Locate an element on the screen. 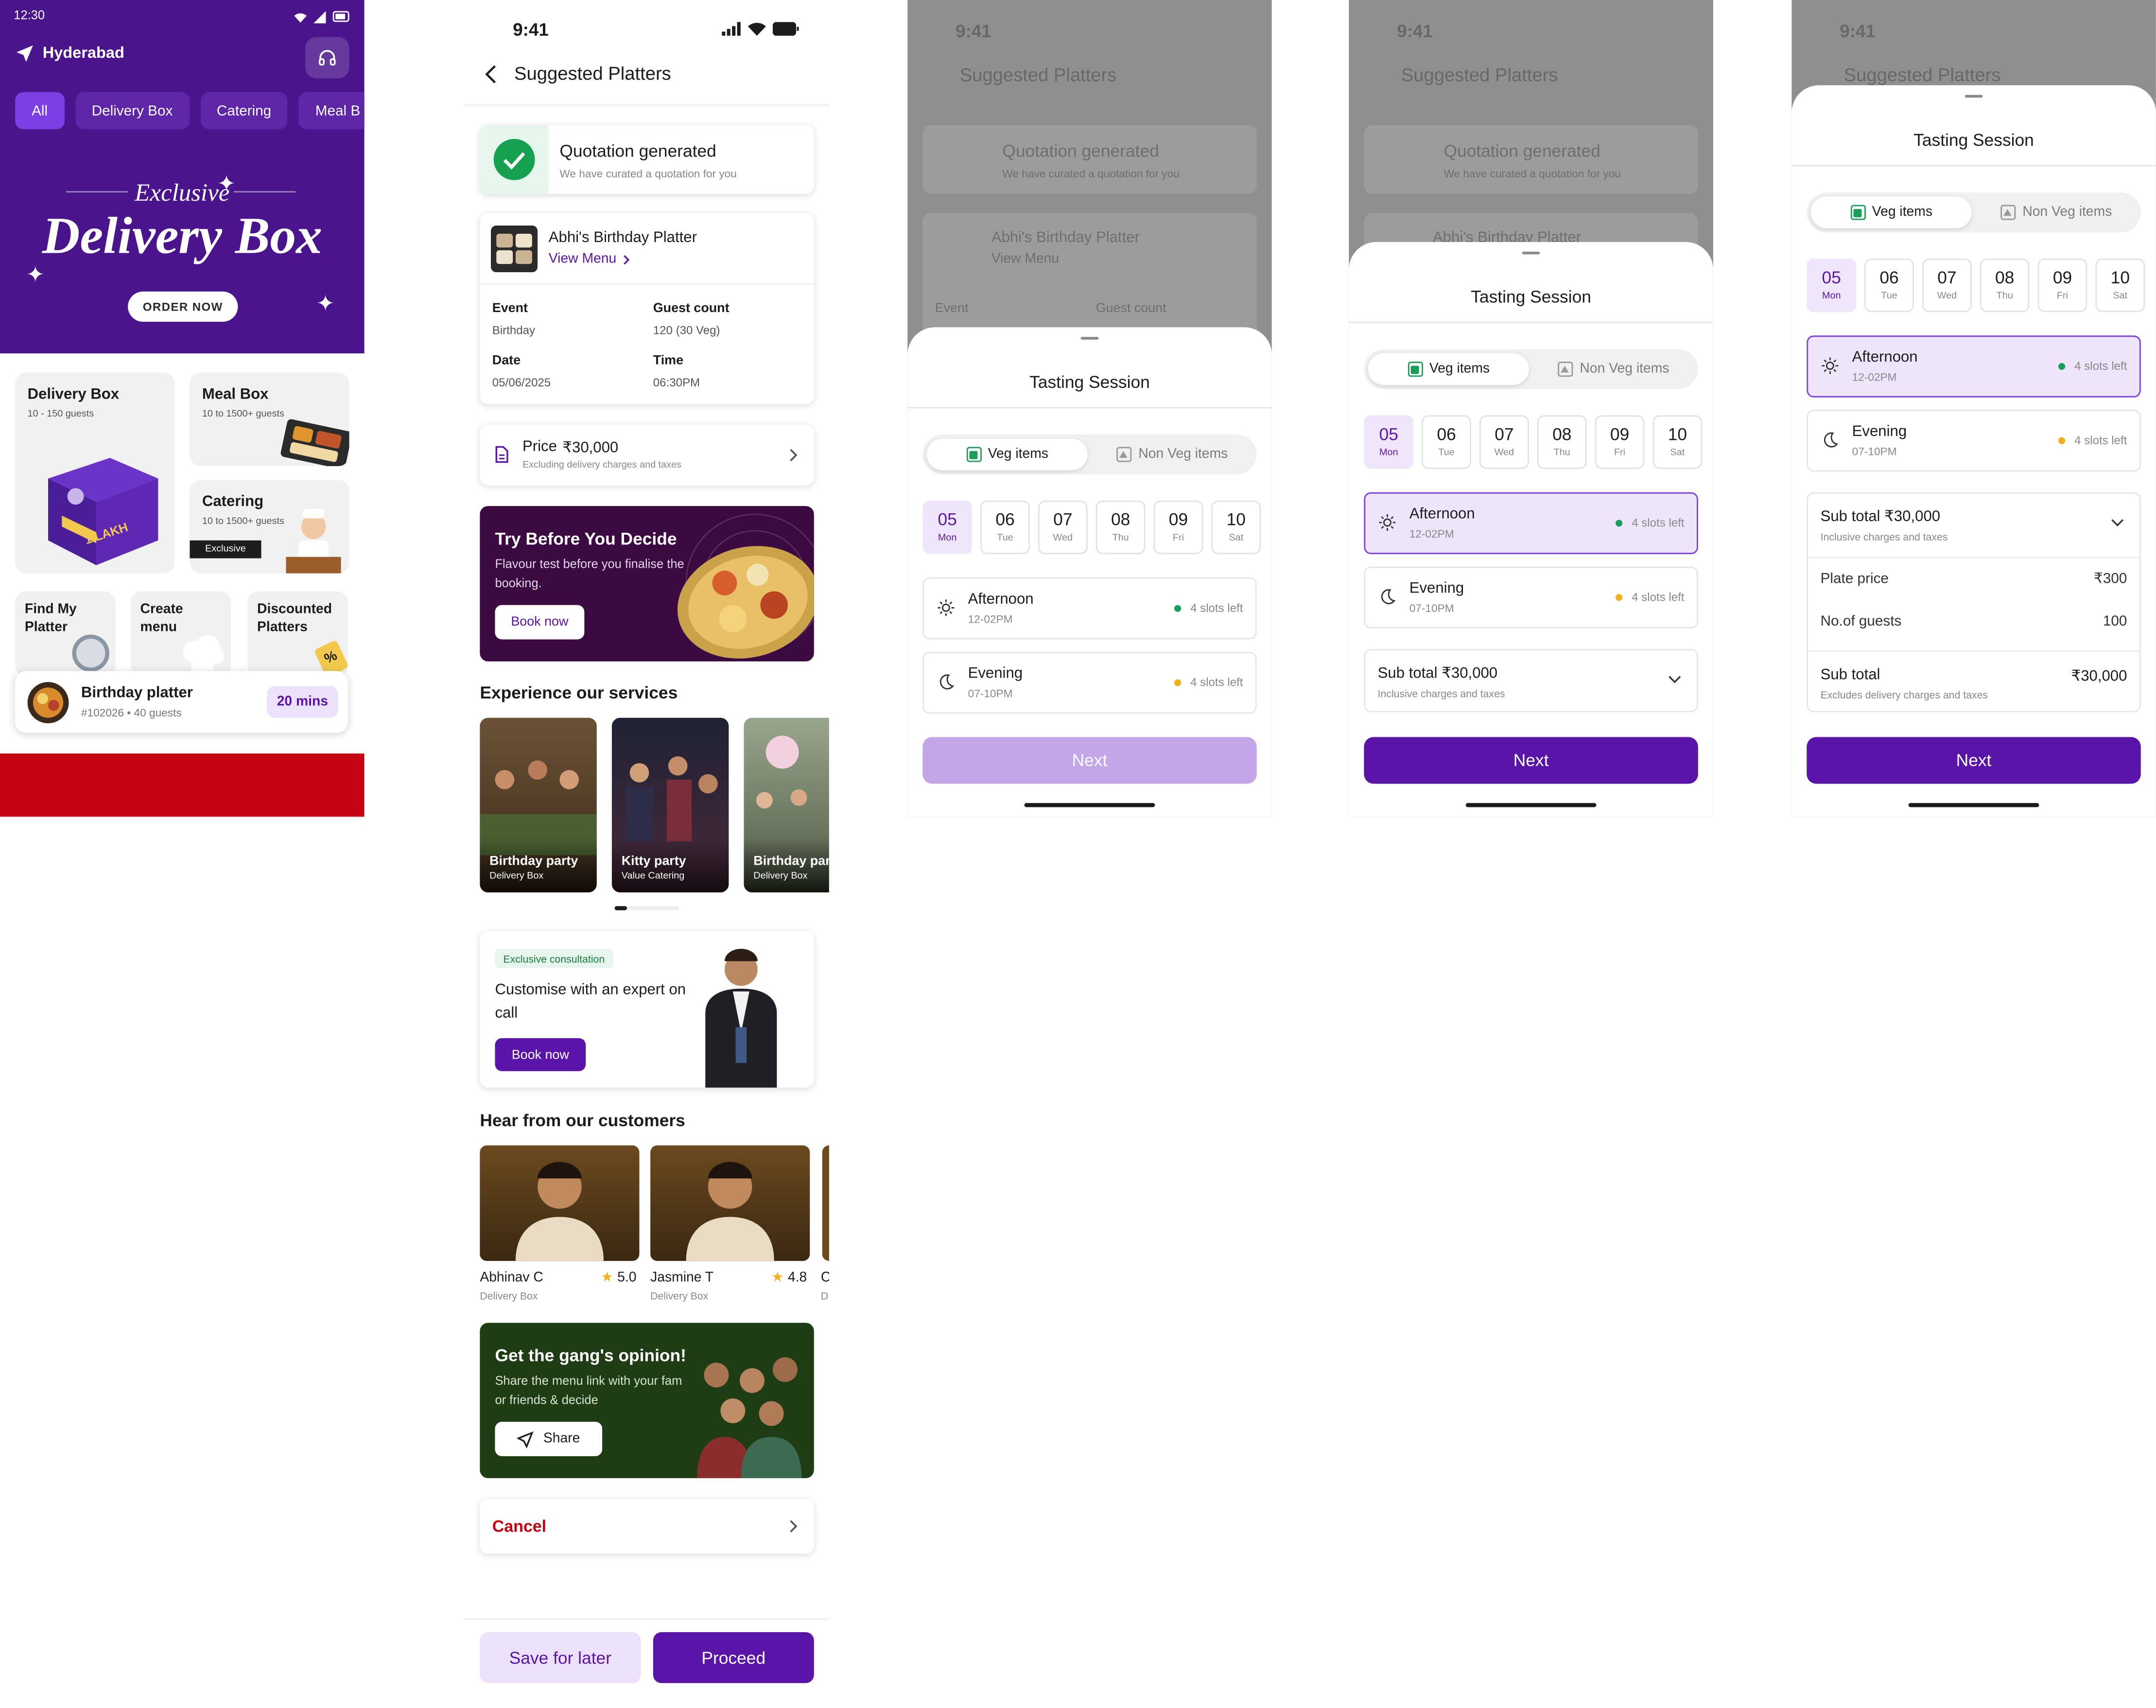  location-selector: Hyderabad is located at coordinates (70, 54).